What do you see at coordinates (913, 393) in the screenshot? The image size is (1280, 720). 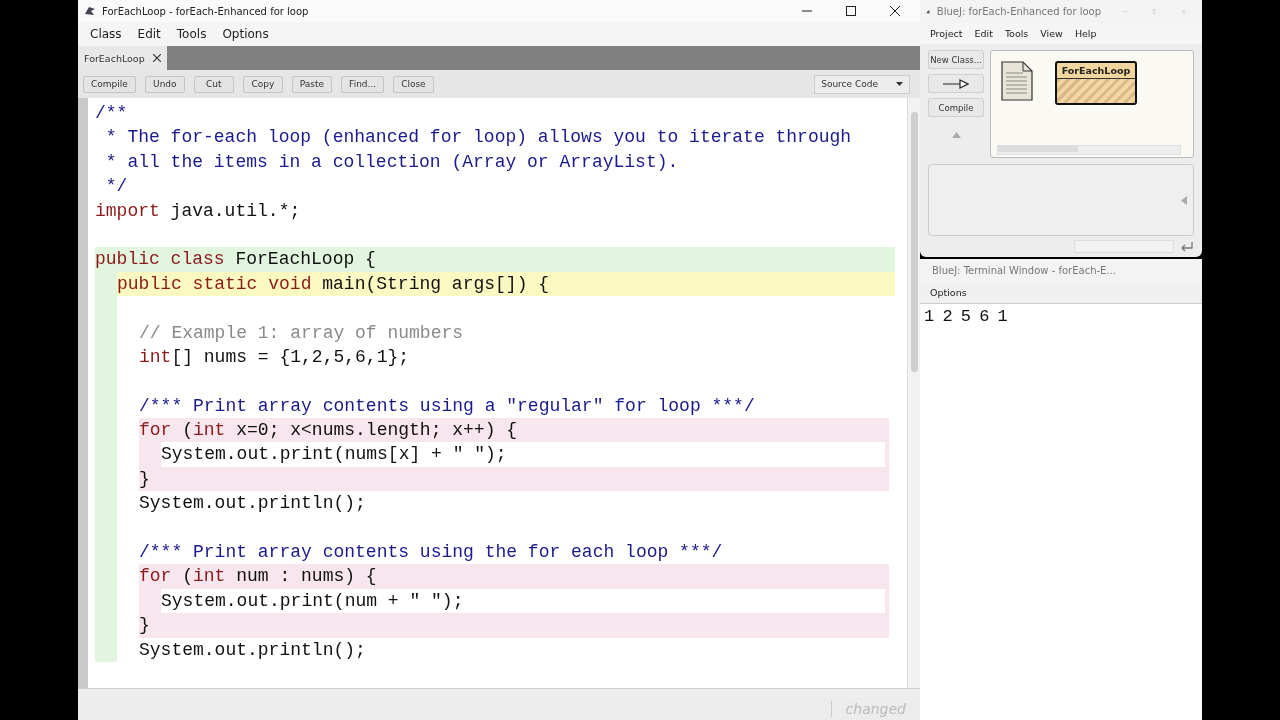 I see `vertical-scrollbar` at bounding box center [913, 393].